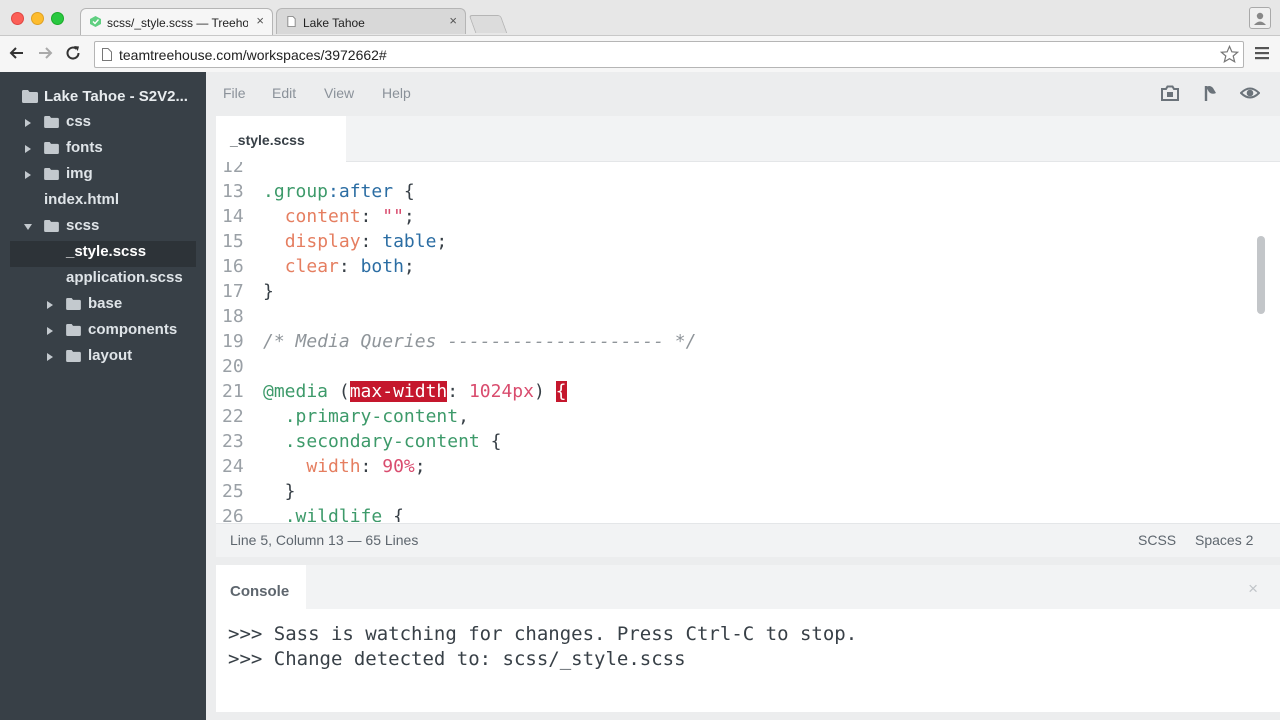 The image size is (1280, 720). What do you see at coordinates (57, 18) in the screenshot?
I see `maximize-window-button` at bounding box center [57, 18].